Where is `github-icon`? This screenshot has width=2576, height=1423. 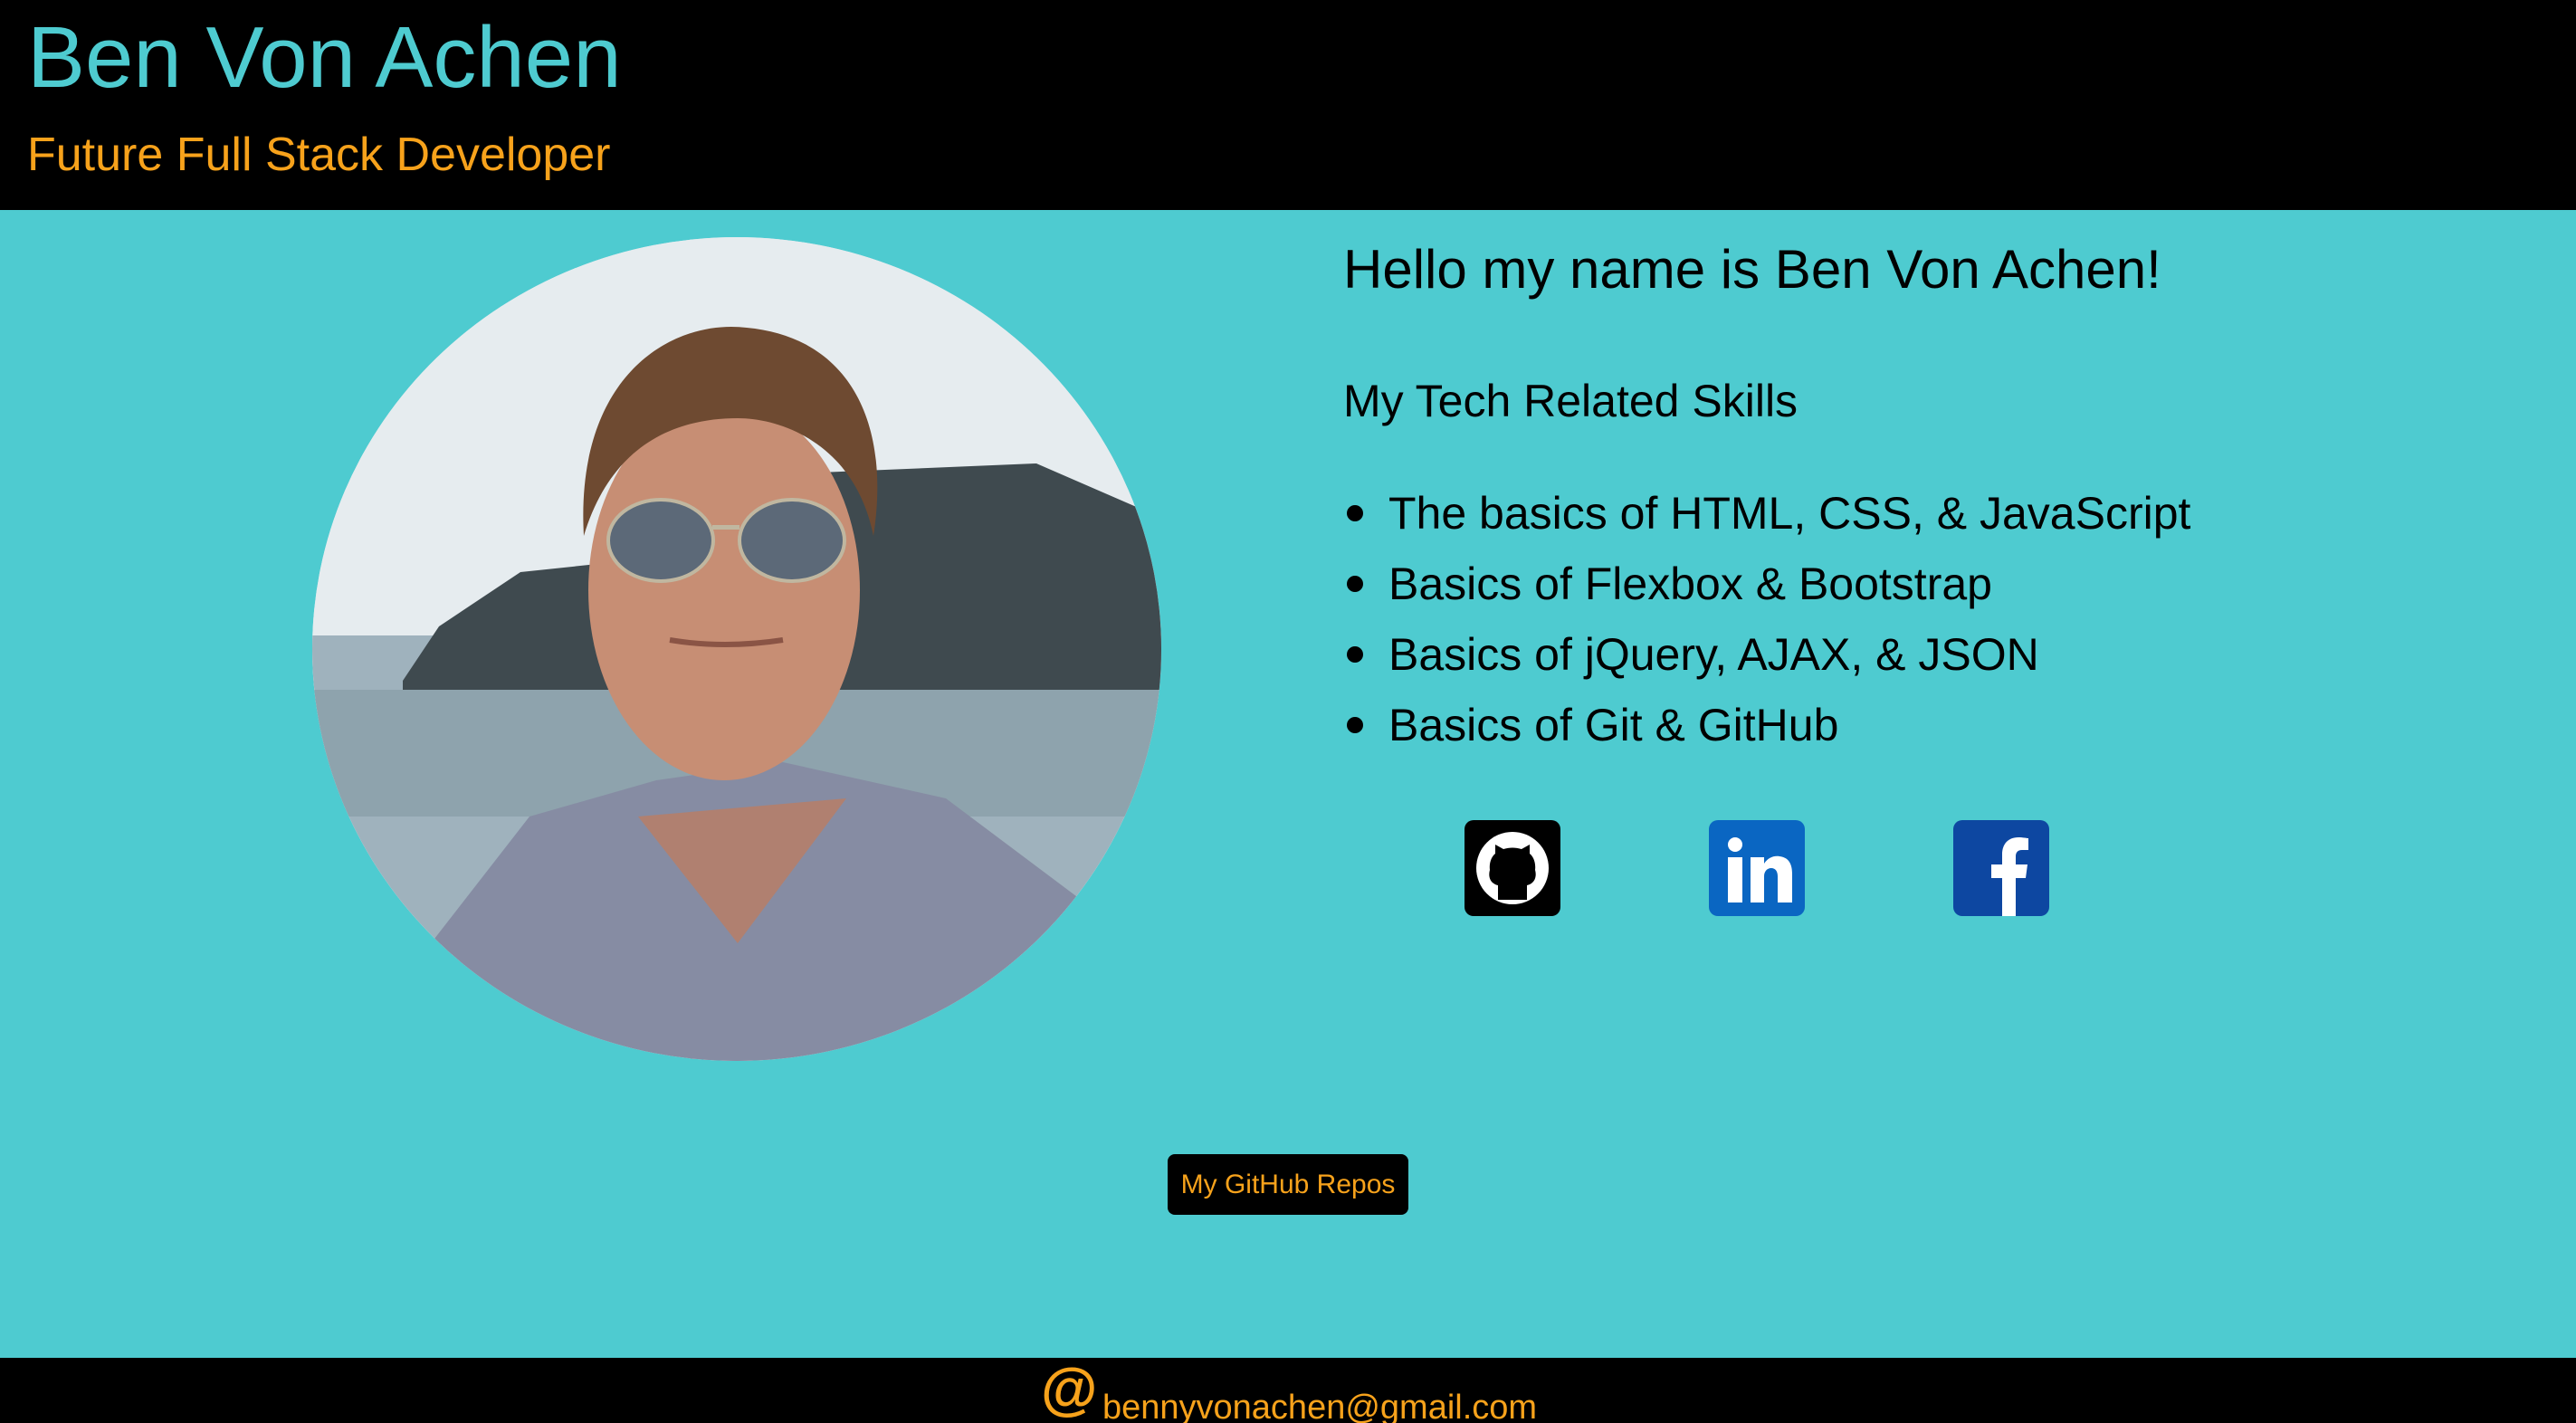
github-icon is located at coordinates (1512, 868).